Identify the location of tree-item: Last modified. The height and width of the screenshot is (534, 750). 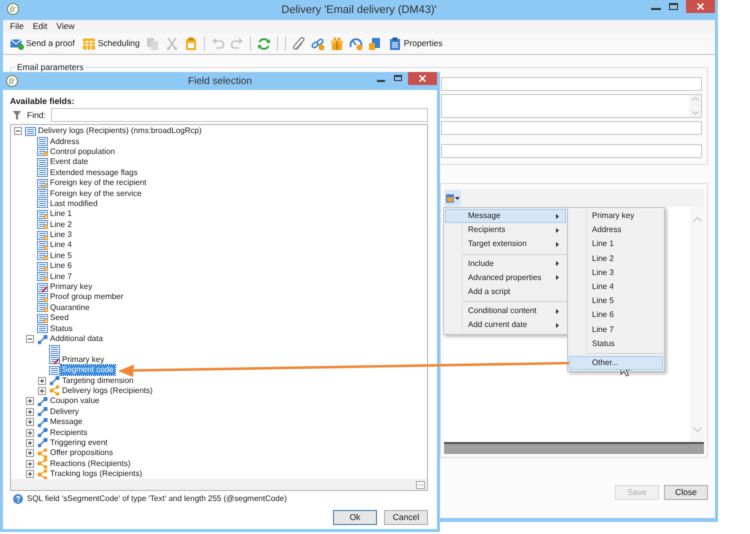
(74, 203).